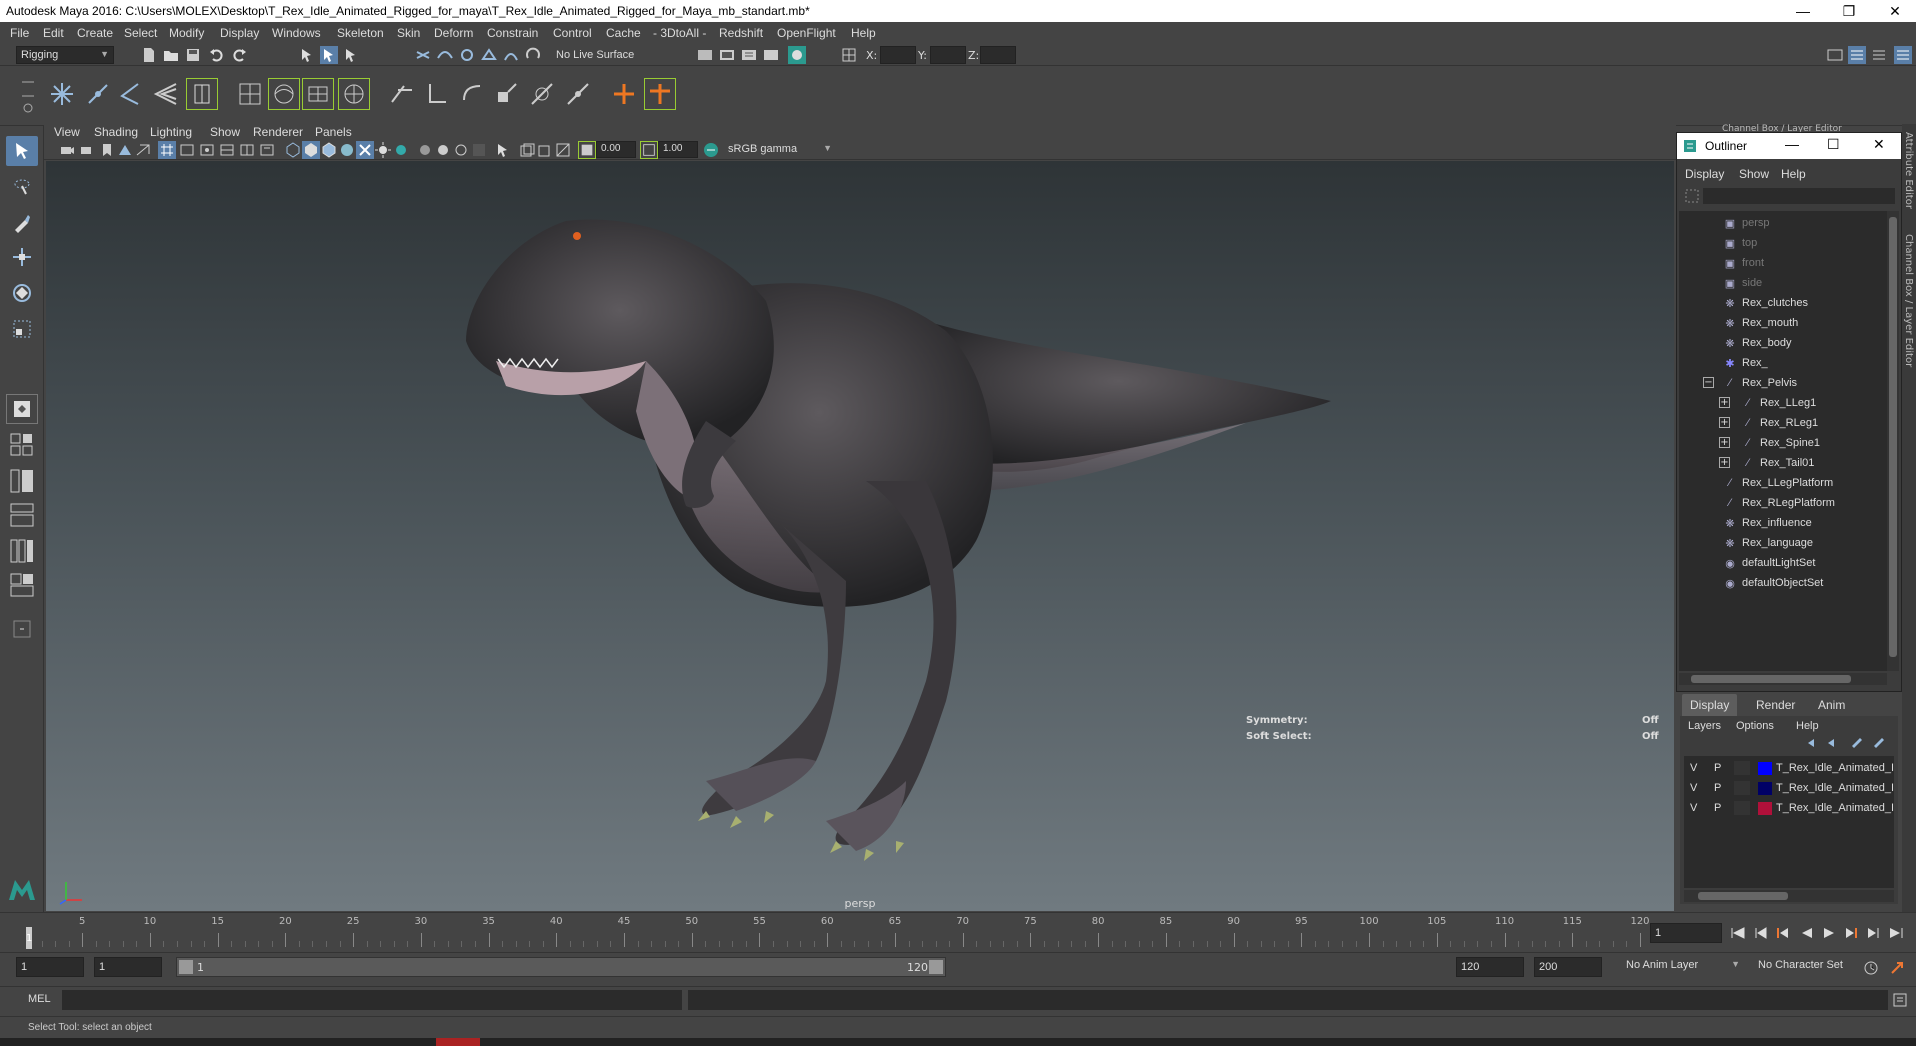 The height and width of the screenshot is (1046, 1916). Describe the element at coordinates (22, 445) in the screenshot. I see `four-view-layout-icon` at that location.